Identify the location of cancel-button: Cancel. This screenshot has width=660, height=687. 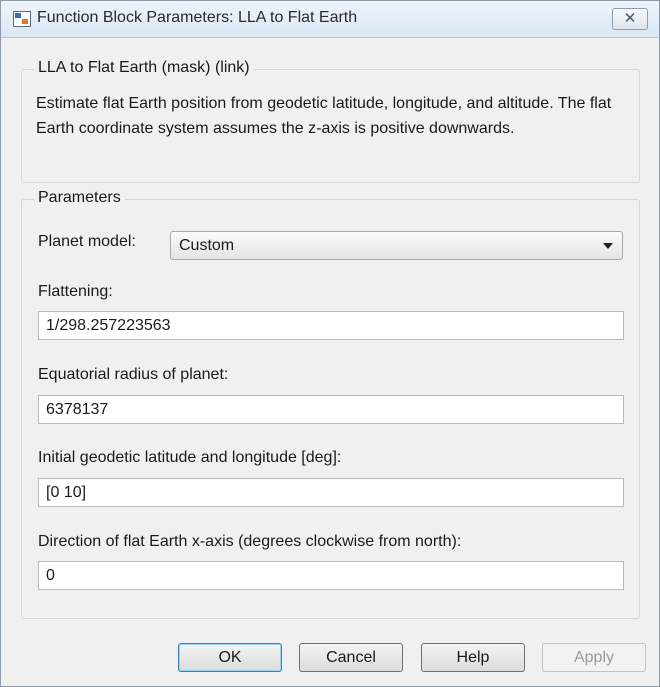
(351, 657).